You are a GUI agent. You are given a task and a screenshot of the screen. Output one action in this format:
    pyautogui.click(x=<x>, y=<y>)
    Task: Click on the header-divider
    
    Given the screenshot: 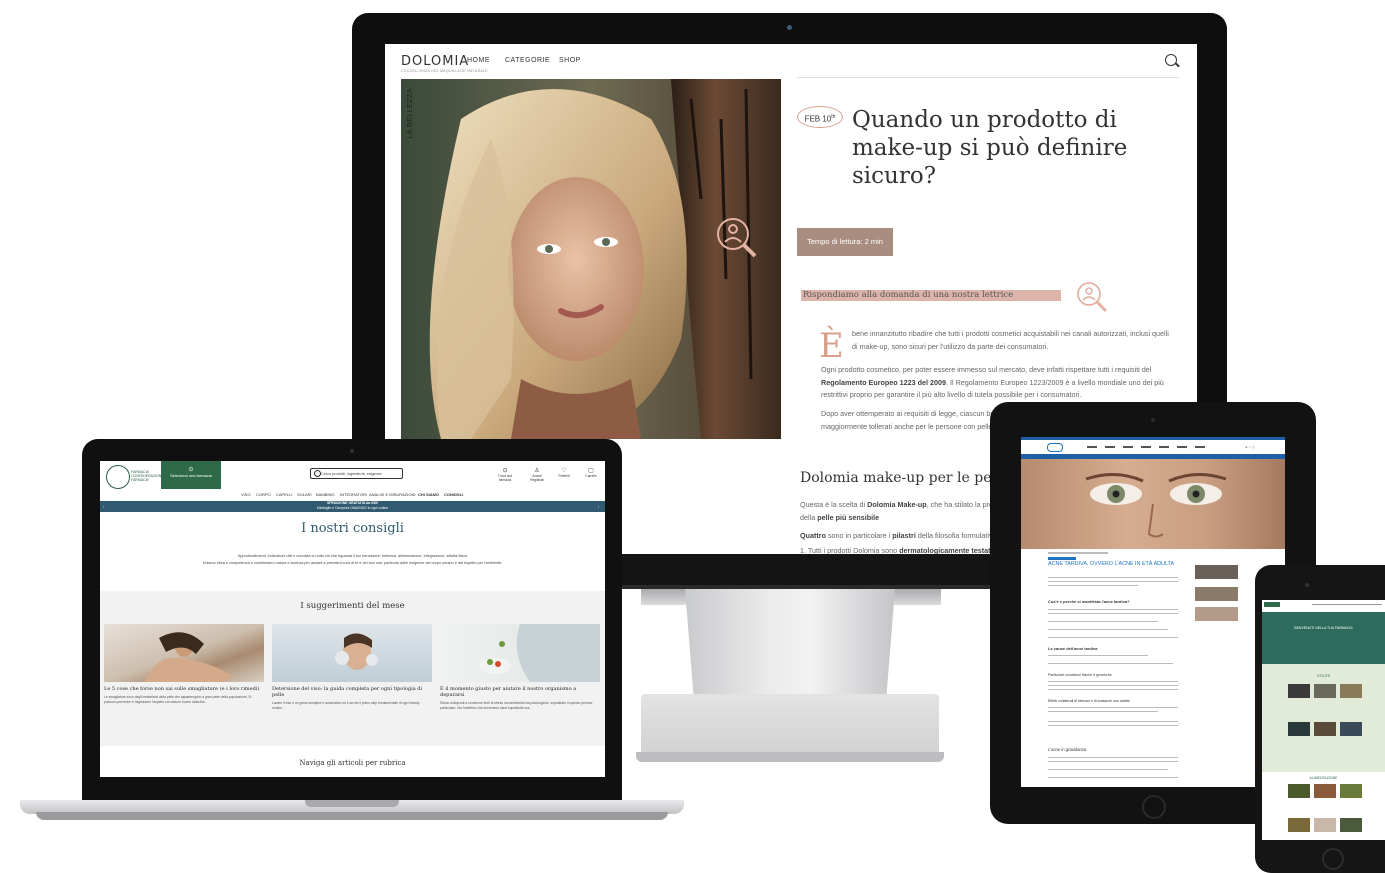 What is the action you would take?
    pyautogui.click(x=988, y=77)
    